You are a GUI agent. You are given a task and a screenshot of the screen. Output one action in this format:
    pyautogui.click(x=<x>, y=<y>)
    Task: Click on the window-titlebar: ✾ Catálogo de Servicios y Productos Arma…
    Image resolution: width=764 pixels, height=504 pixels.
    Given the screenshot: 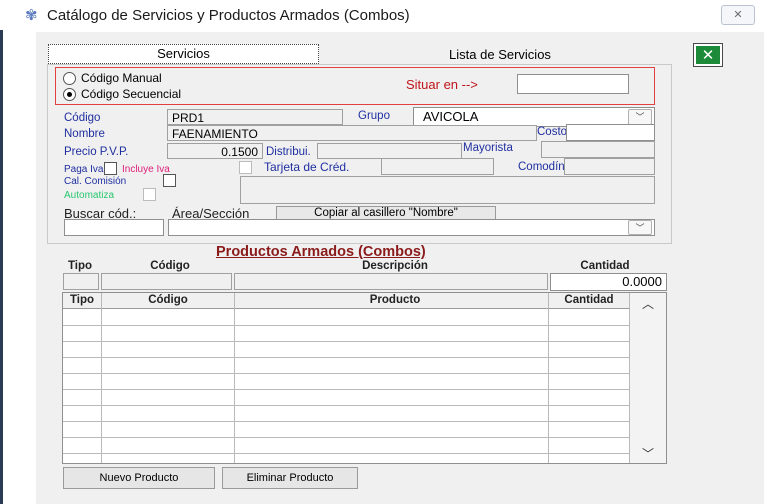 What is the action you would take?
    pyautogui.click(x=382, y=15)
    